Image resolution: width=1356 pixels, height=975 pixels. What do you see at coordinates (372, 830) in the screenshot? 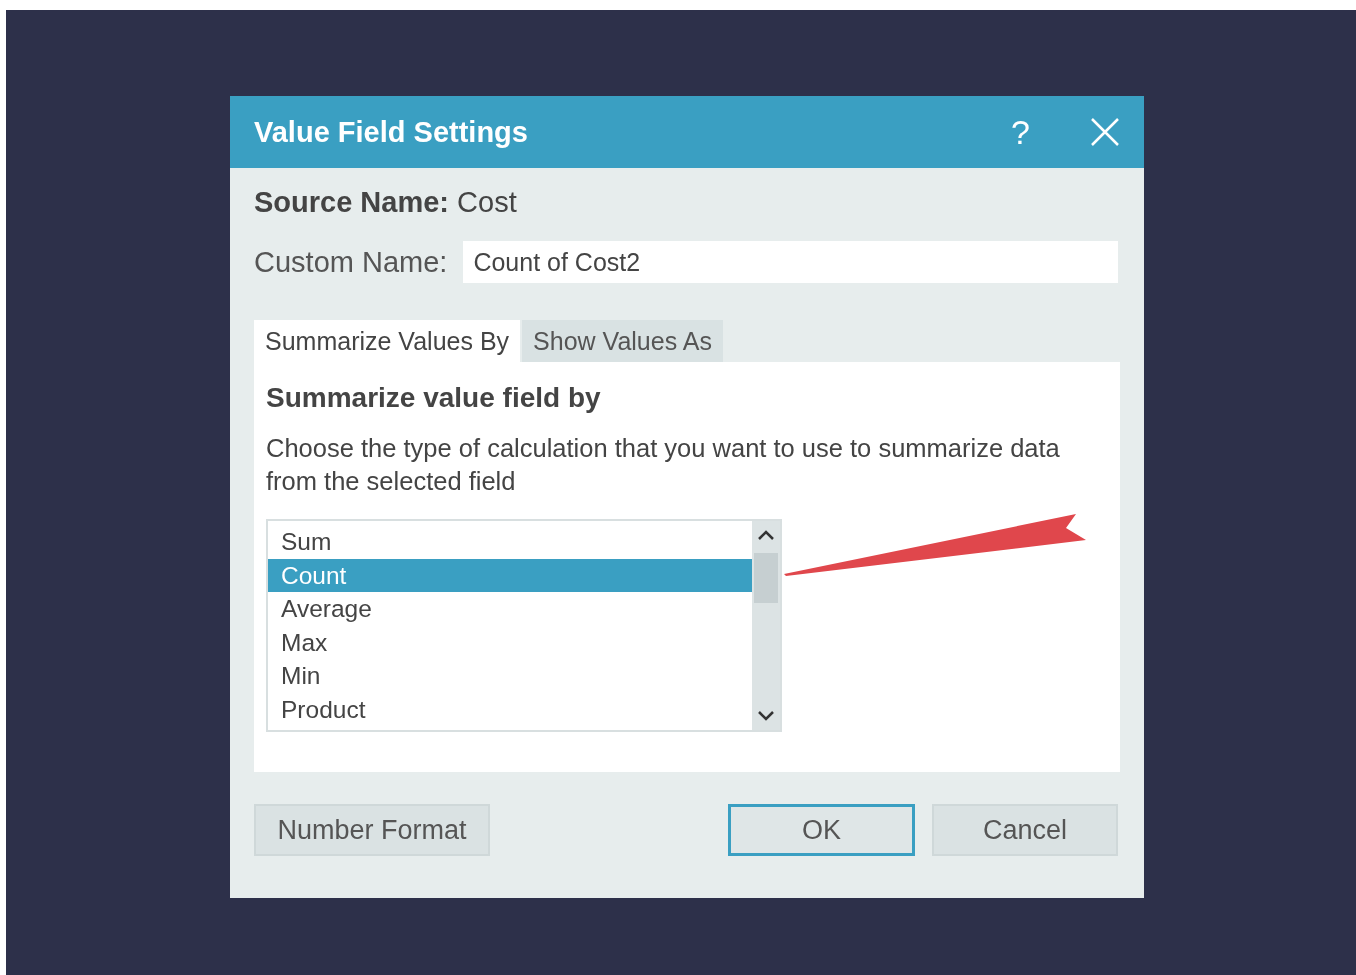
I see `dialog-button: Number Format` at bounding box center [372, 830].